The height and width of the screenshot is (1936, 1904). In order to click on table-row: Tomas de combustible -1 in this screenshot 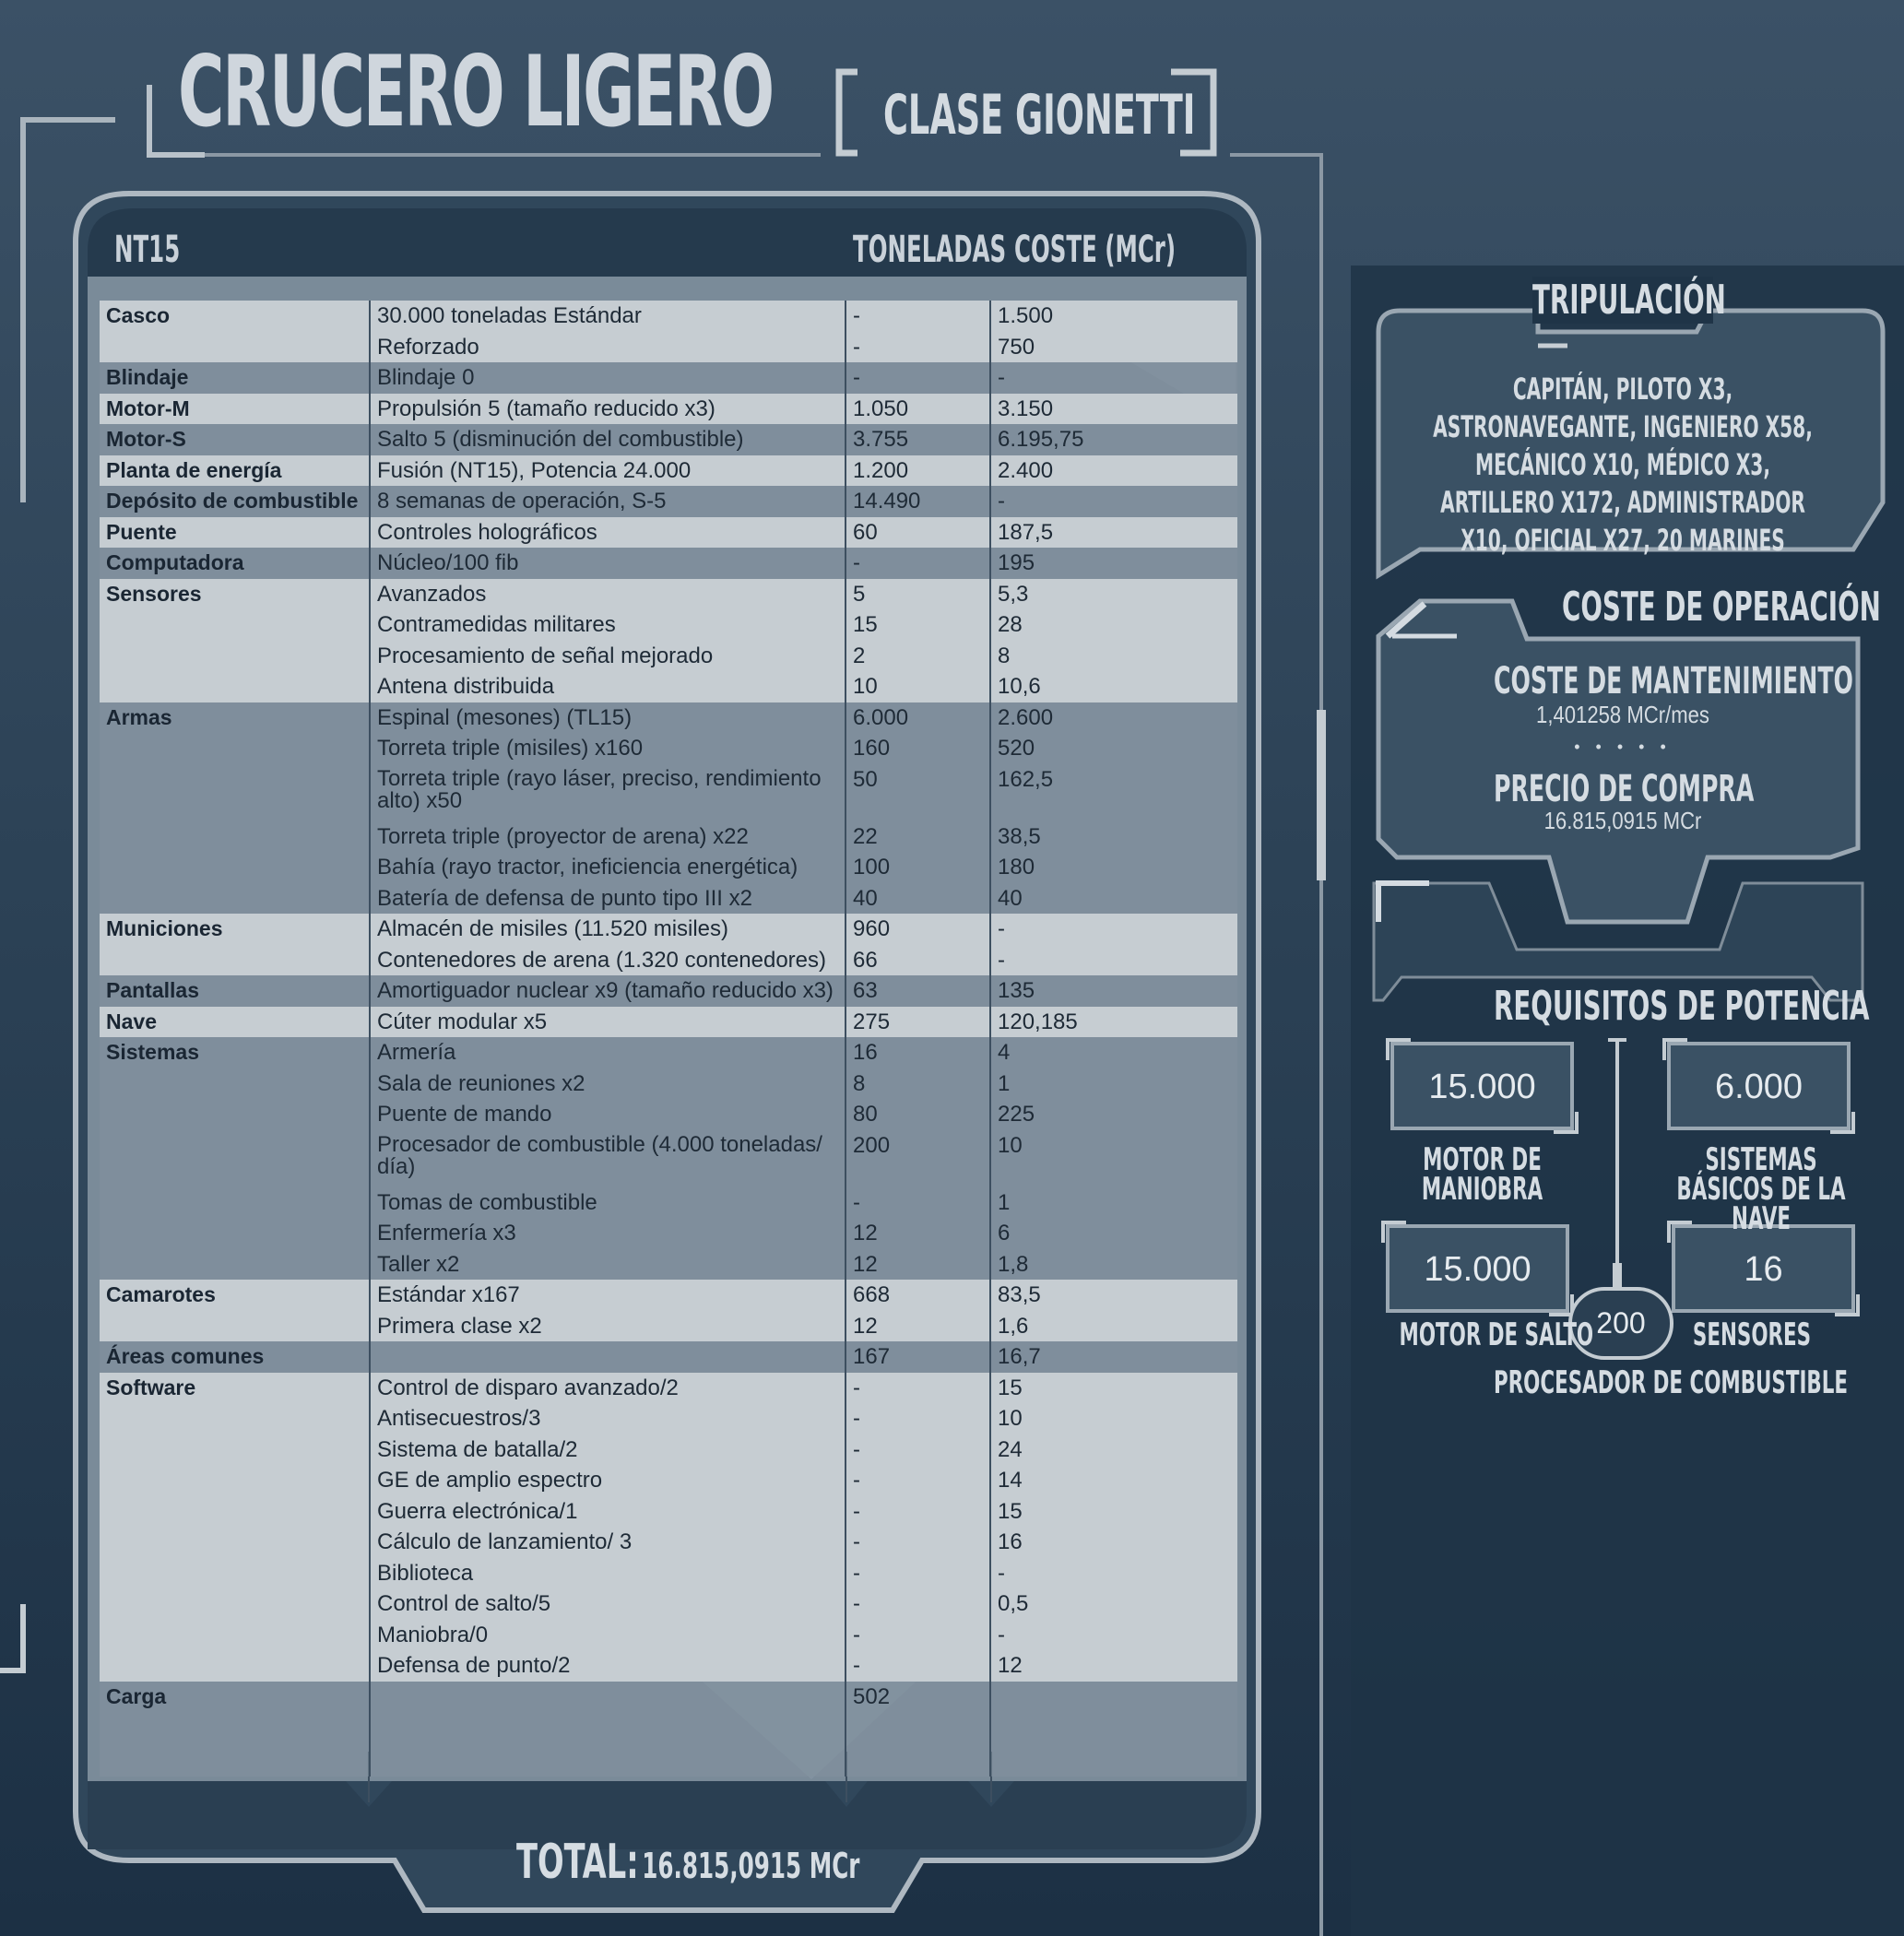, I will do `click(668, 1202)`.